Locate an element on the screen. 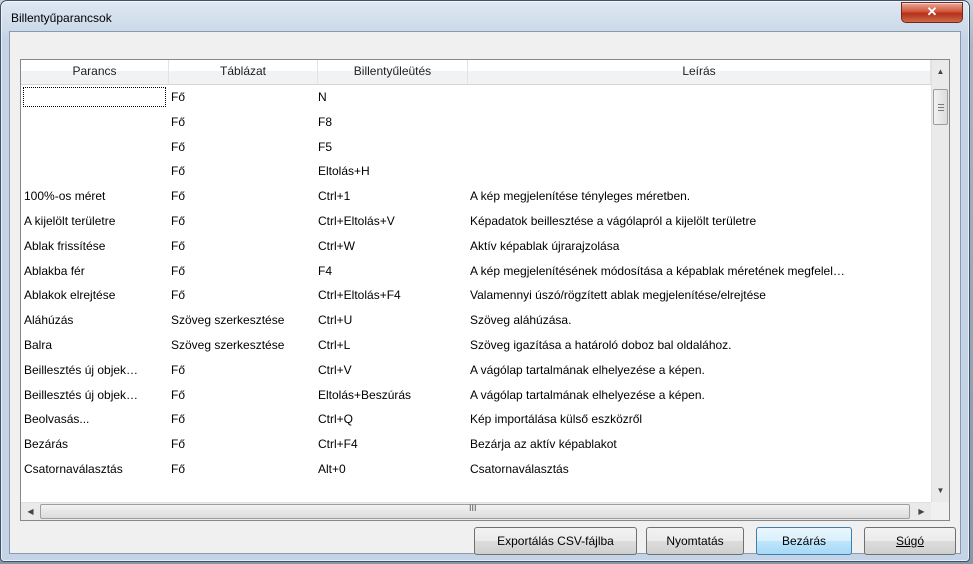 The height and width of the screenshot is (564, 973). close-button: Bezárás is located at coordinates (804, 541).